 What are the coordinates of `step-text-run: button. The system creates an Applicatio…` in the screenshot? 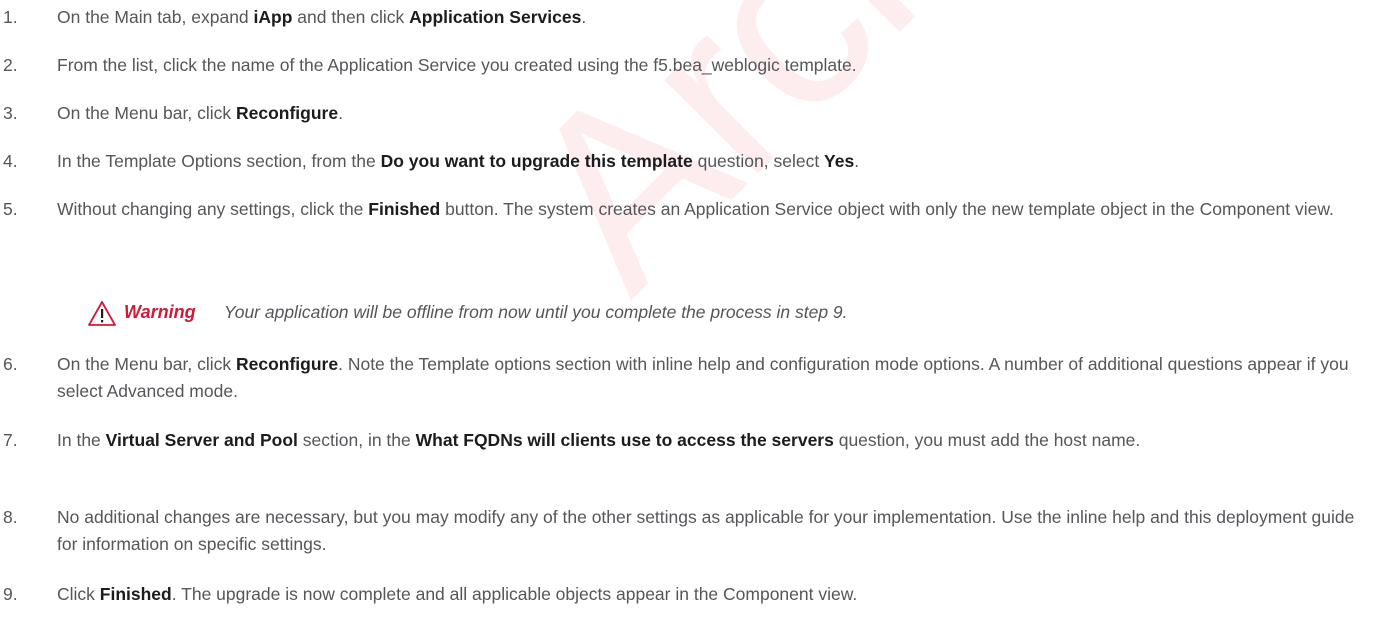 It's located at (887, 209).